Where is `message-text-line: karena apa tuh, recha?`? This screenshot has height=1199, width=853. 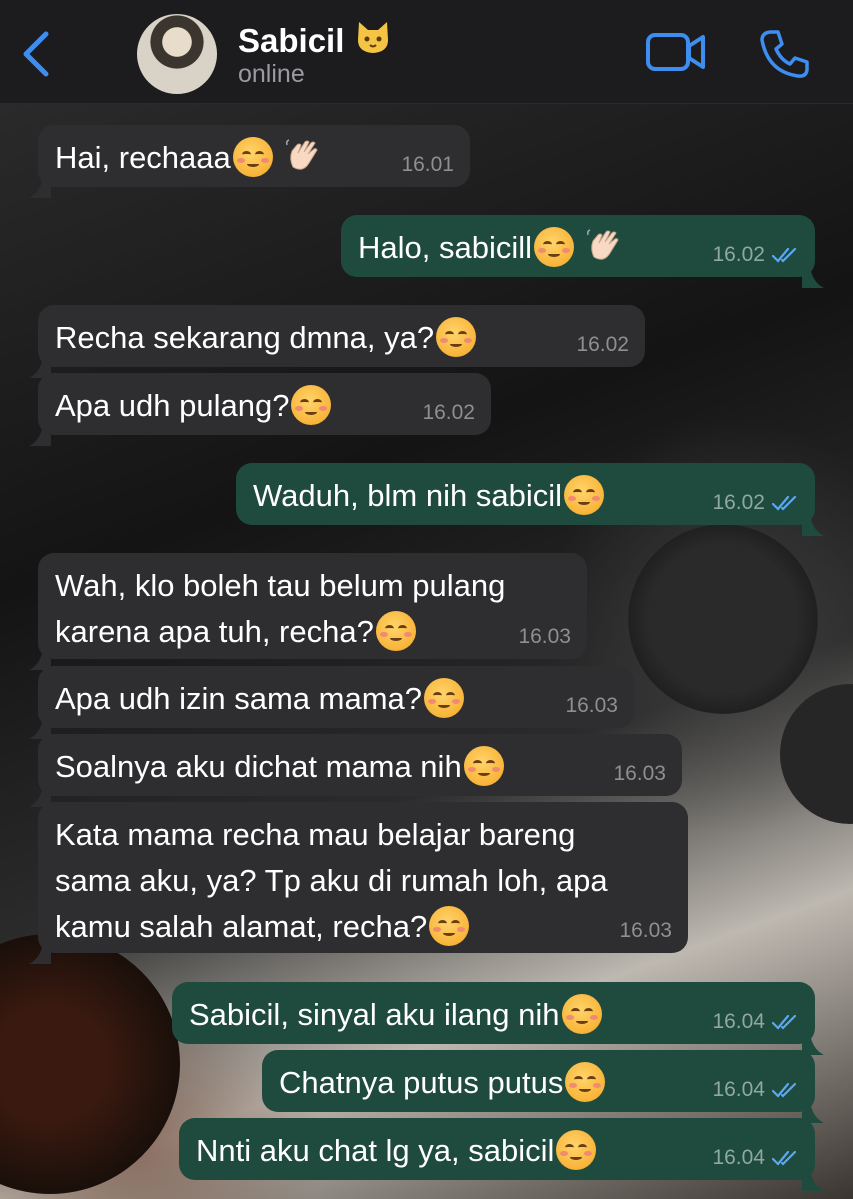 message-text-line: karena apa tuh, recha? is located at coordinates (312, 632).